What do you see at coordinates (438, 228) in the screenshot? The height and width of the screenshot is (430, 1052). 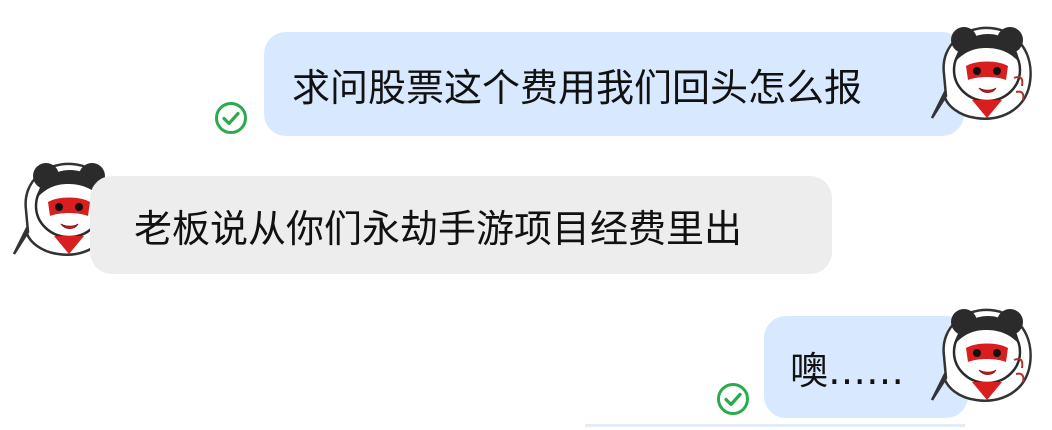 I see `message-text: 老板说从你们永劫手游项目经费里出` at bounding box center [438, 228].